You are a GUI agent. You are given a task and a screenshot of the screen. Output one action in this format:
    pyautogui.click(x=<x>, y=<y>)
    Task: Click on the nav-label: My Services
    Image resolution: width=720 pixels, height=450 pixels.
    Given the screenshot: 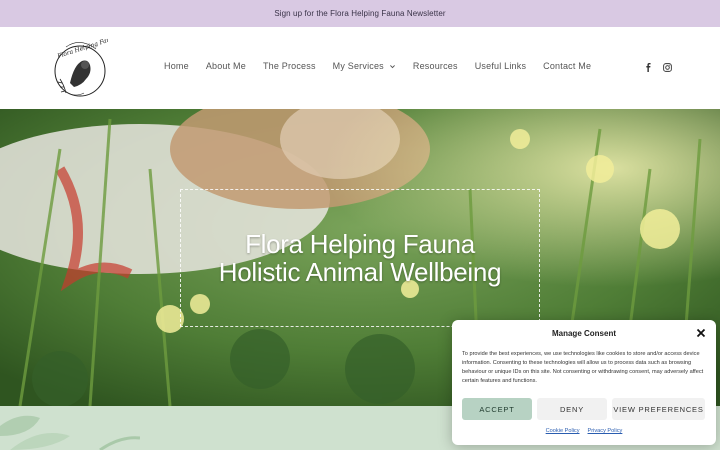 What is the action you would take?
    pyautogui.click(x=358, y=66)
    